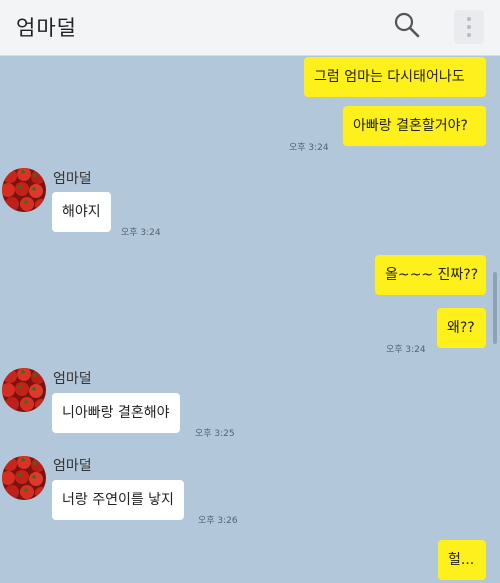 The height and width of the screenshot is (583, 500). Describe the element at coordinates (414, 126) in the screenshot. I see `my-message-bubble: 아빠랑 결혼할거야?` at that location.